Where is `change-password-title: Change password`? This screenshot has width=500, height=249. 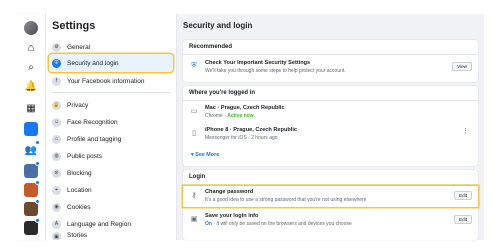 change-password-title: Change password is located at coordinates (229, 192).